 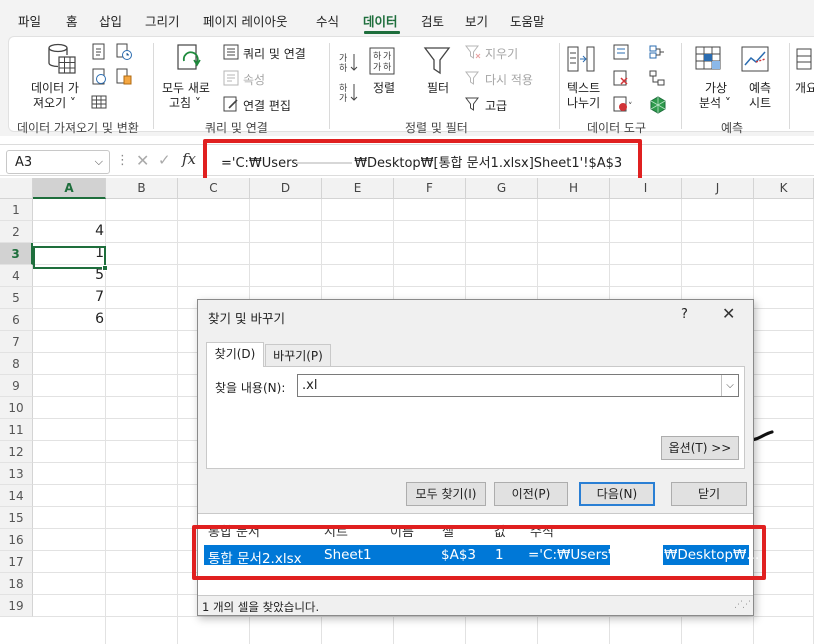 I want to click on cell-a5: 7, so click(x=69, y=297).